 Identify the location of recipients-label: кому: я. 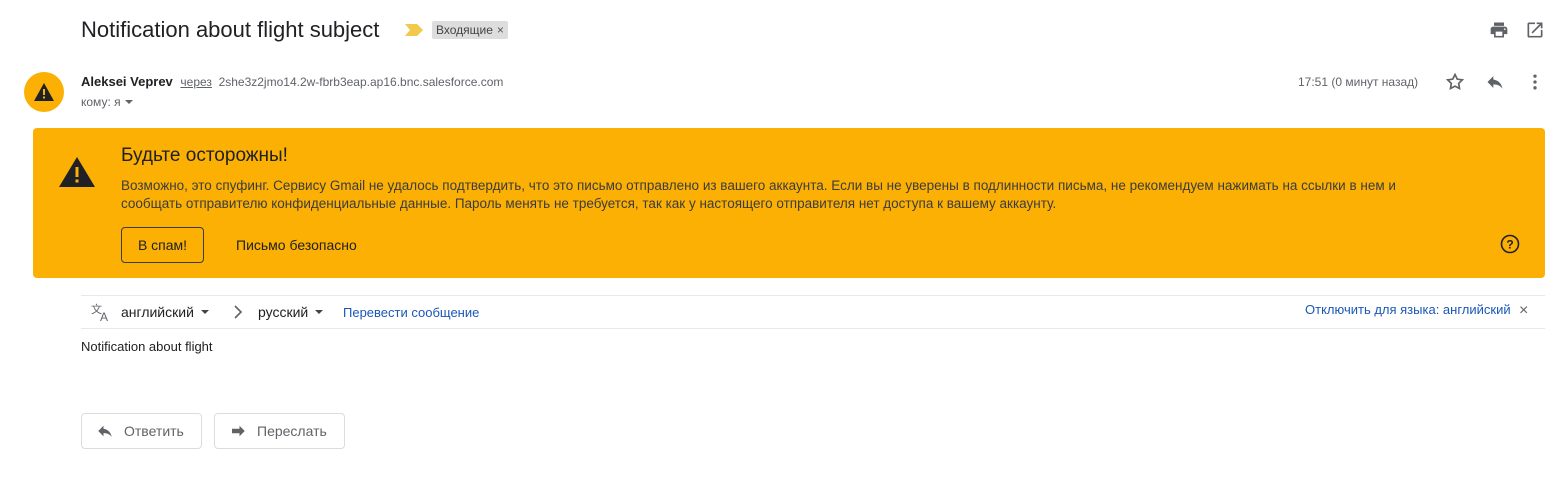
(101, 102).